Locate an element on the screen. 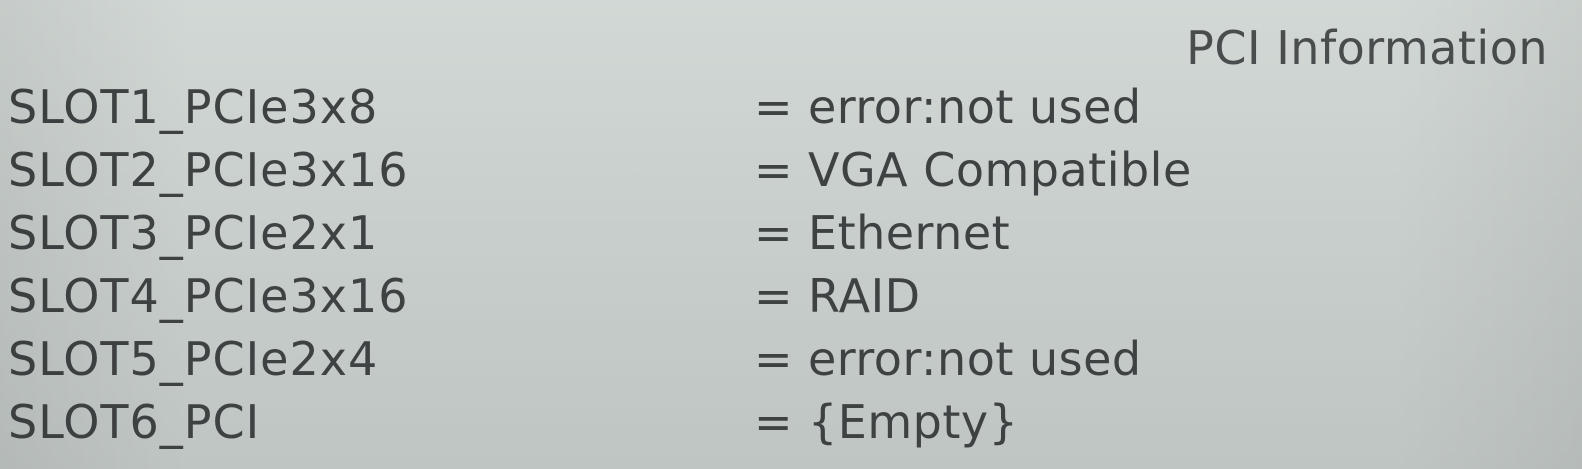 The image size is (1582, 469). slot-row-6: SLOT6_PCI = {Empty} is located at coordinates (788, 422).